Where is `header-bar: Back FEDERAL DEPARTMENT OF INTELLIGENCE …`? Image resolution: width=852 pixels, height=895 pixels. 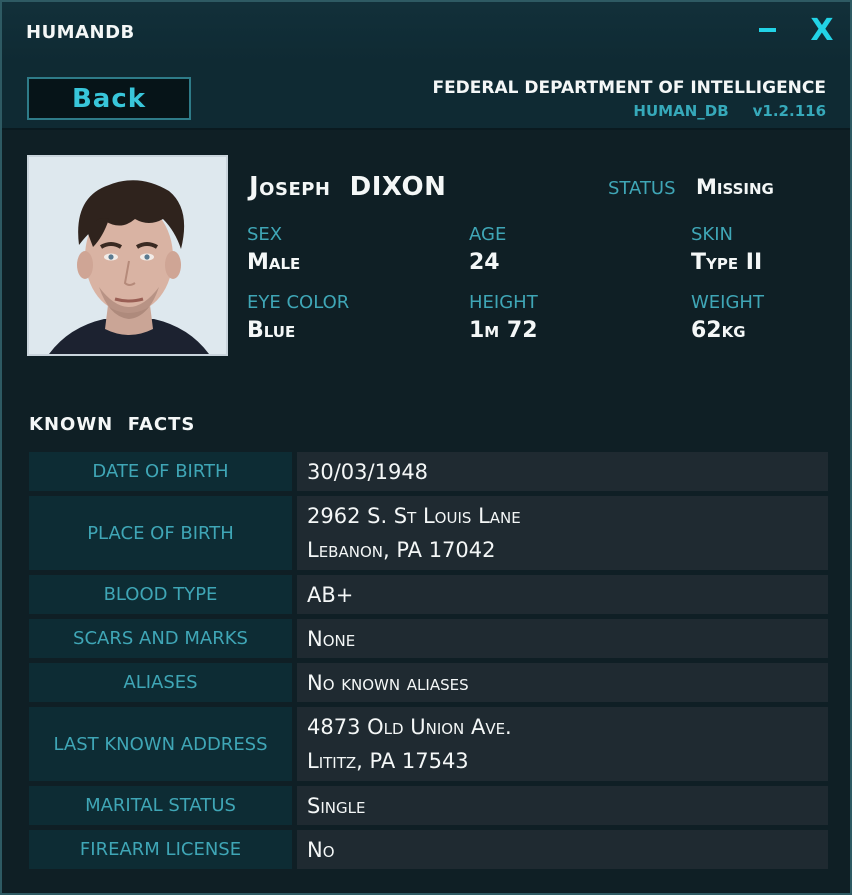 header-bar: Back FEDERAL DEPARTMENT OF INTELLIGENCE … is located at coordinates (426, 96).